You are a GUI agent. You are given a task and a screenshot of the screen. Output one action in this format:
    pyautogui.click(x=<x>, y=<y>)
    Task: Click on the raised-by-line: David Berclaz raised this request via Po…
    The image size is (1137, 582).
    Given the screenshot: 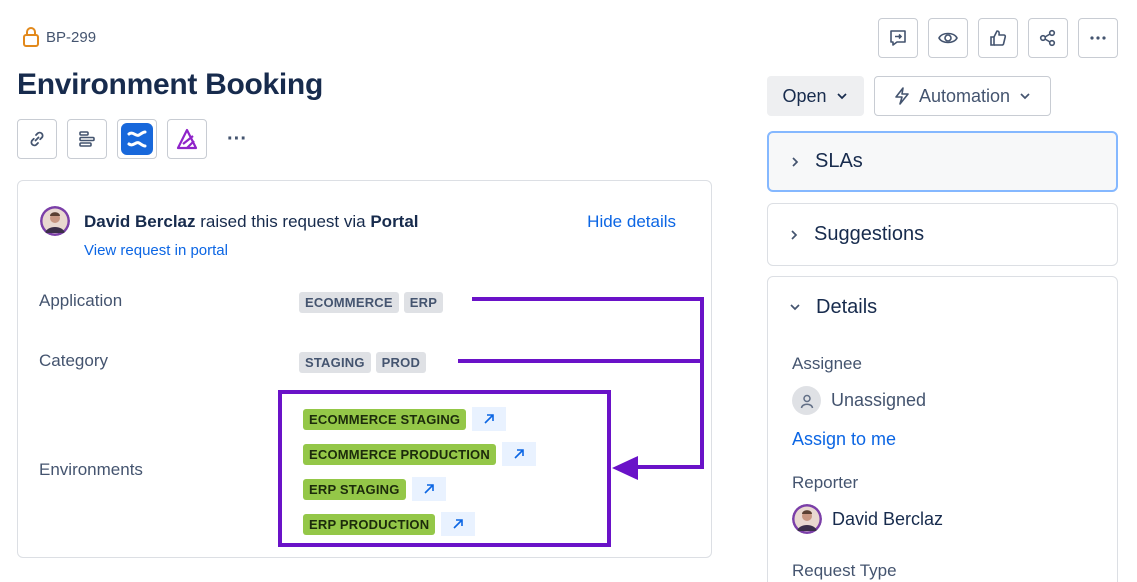 What is the action you would take?
    pyautogui.click(x=251, y=222)
    